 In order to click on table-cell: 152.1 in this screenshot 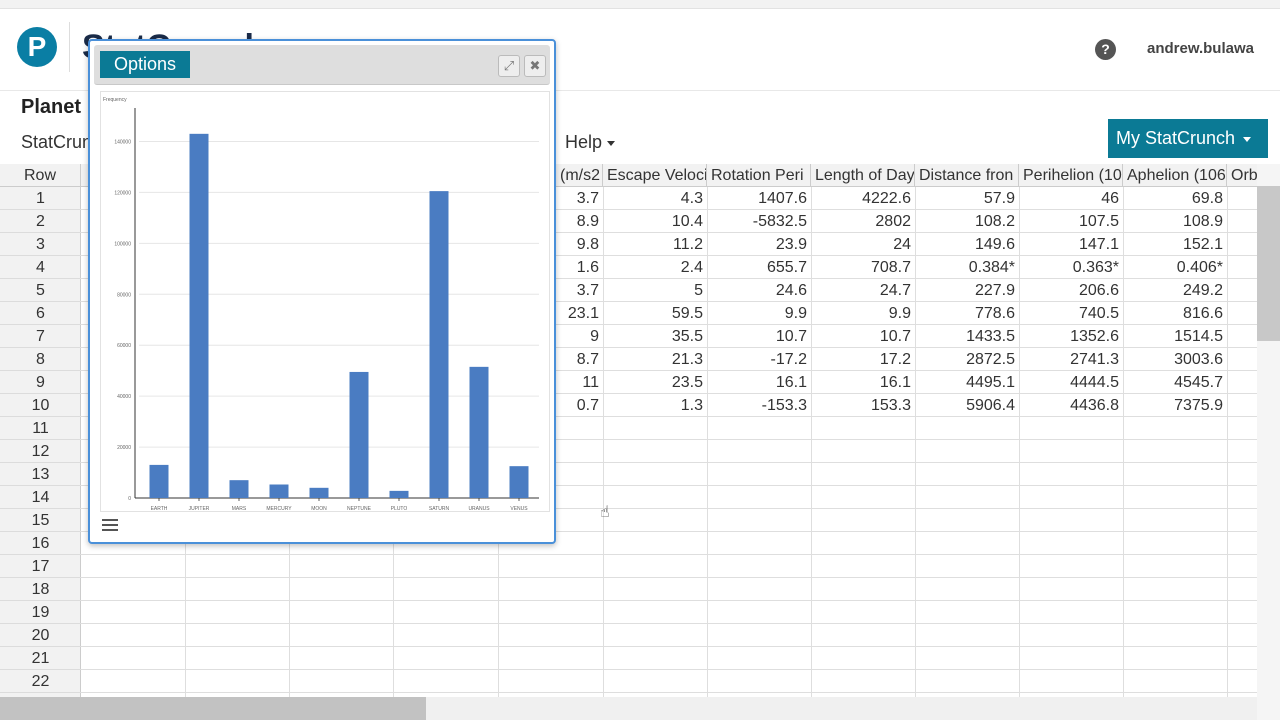, I will do `click(1175, 244)`.